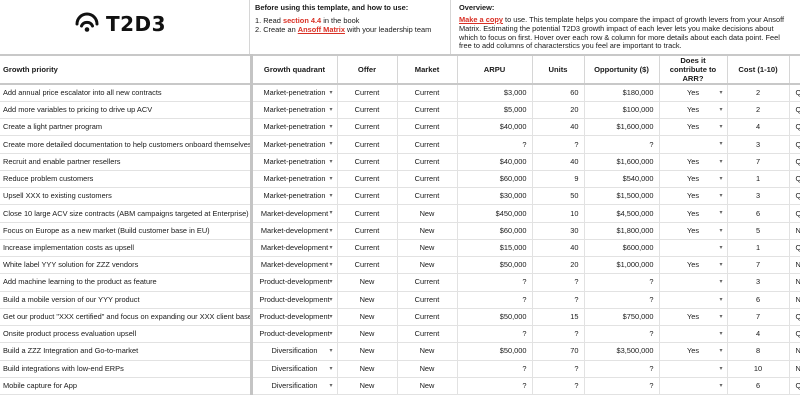 The height and width of the screenshot is (395, 800). Describe the element at coordinates (294, 230) in the screenshot. I see `cell-growth-quadrant: Market-development▾` at that location.